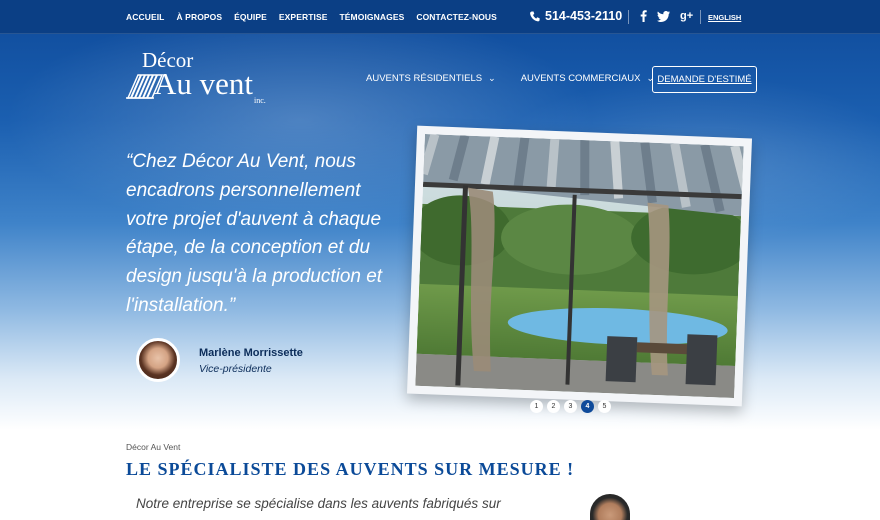 This screenshot has height=520, width=880. Describe the element at coordinates (584, 16) in the screenshot. I see `phone-number: 514-453-2110` at that location.